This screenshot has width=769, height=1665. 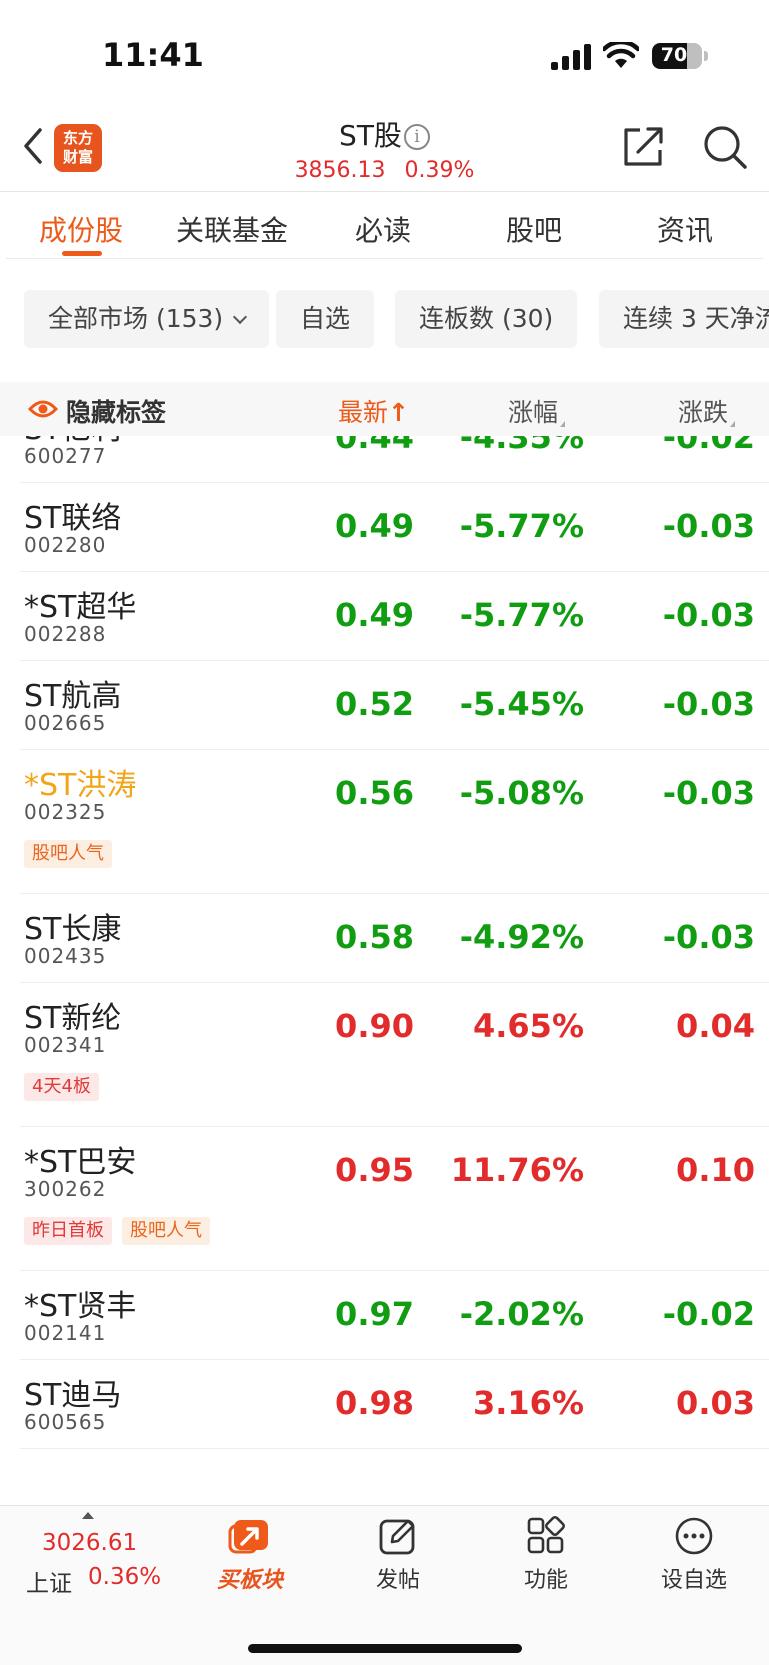 What do you see at coordinates (153, 55) in the screenshot?
I see `status-time: 11:41` at bounding box center [153, 55].